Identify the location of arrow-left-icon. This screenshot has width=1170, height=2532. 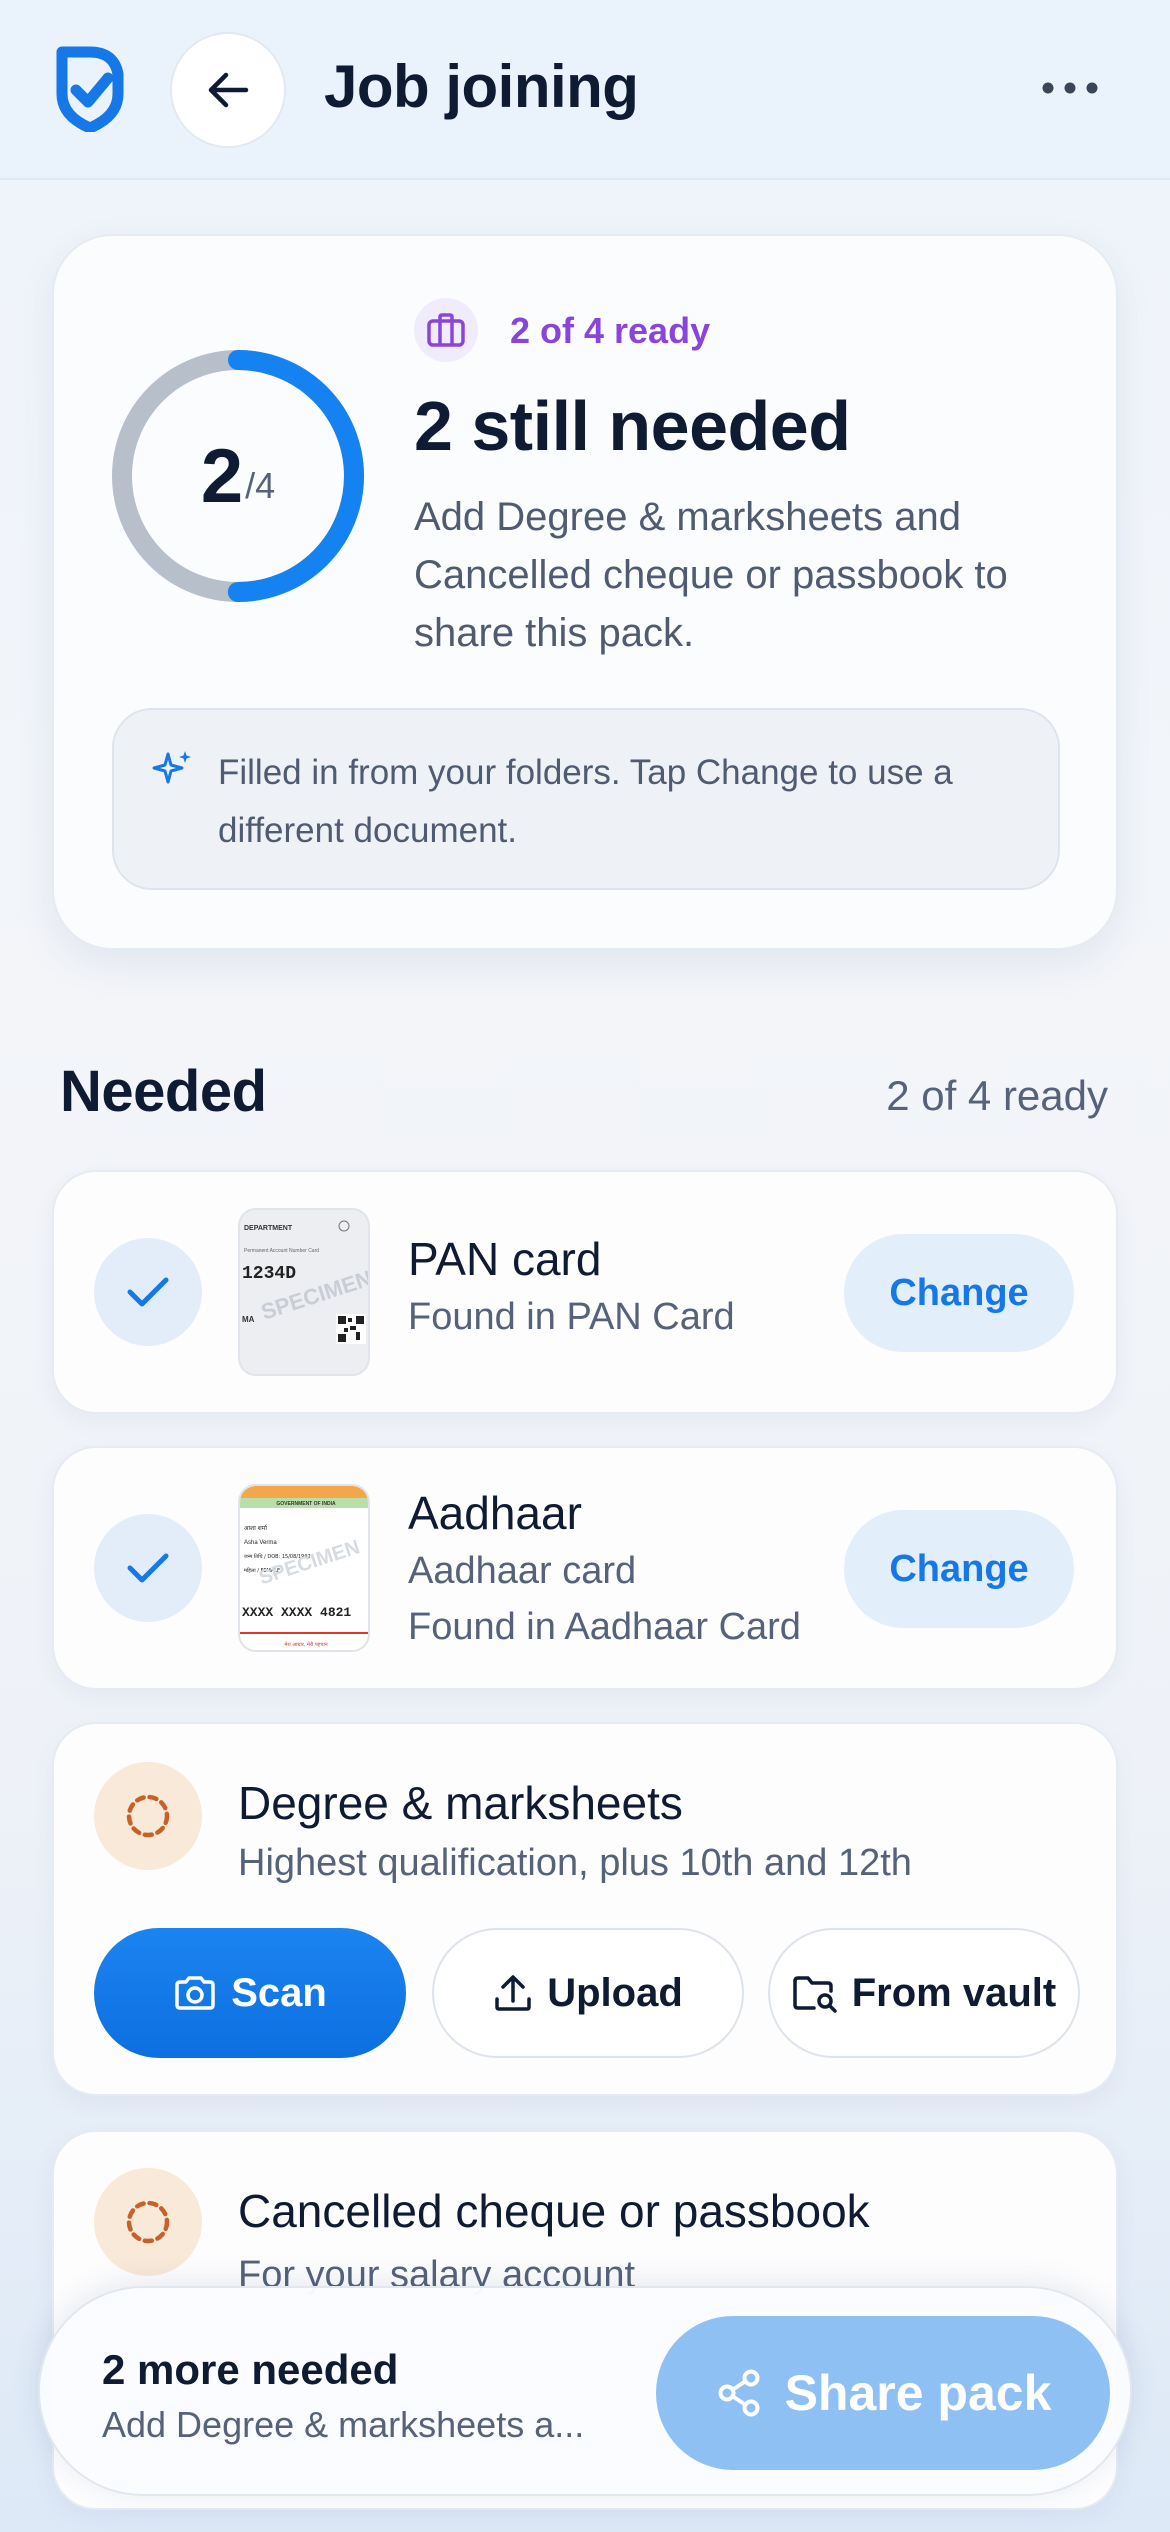
(228, 90).